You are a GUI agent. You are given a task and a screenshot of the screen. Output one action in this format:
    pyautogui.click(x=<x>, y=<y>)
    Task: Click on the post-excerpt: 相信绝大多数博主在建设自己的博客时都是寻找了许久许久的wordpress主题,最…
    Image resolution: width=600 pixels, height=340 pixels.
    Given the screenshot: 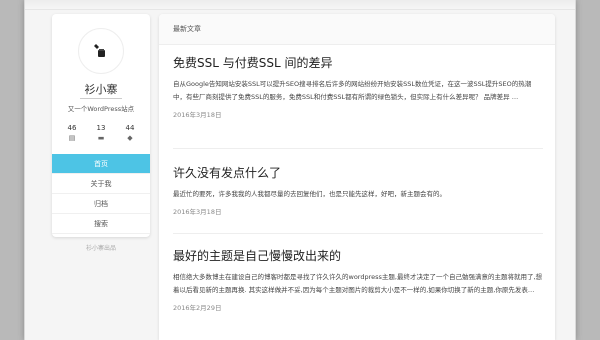 What is the action you would take?
    pyautogui.click(x=358, y=283)
    